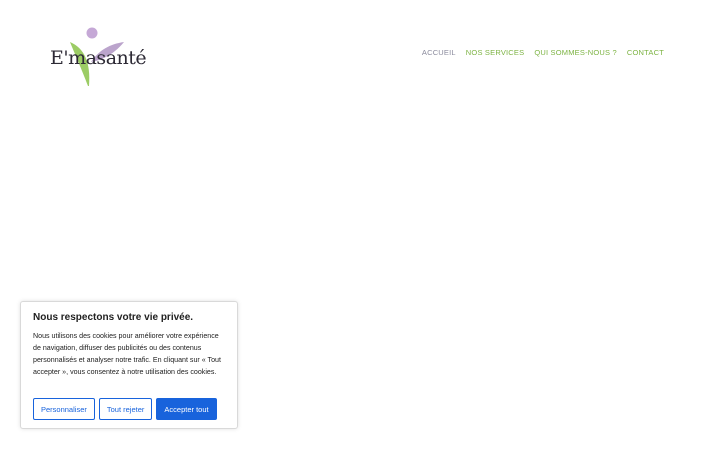 This screenshot has height=450, width=720. I want to click on site-logo: E'masanté, so click(95, 57).